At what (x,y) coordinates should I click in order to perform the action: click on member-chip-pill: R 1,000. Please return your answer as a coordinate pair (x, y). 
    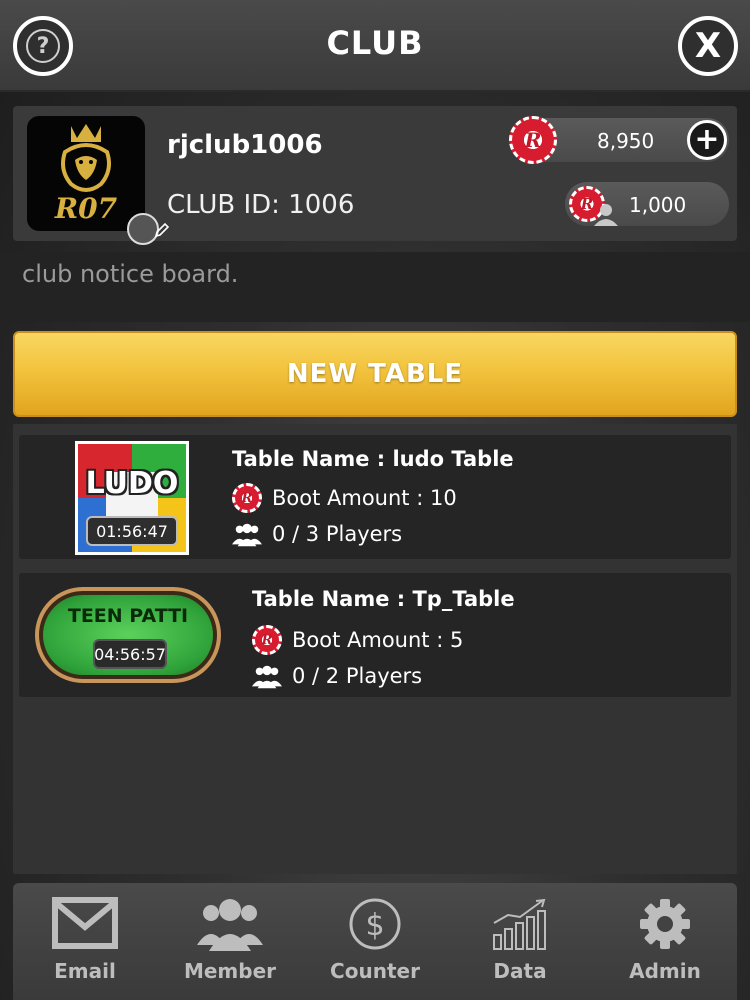
    Looking at the image, I should click on (647, 204).